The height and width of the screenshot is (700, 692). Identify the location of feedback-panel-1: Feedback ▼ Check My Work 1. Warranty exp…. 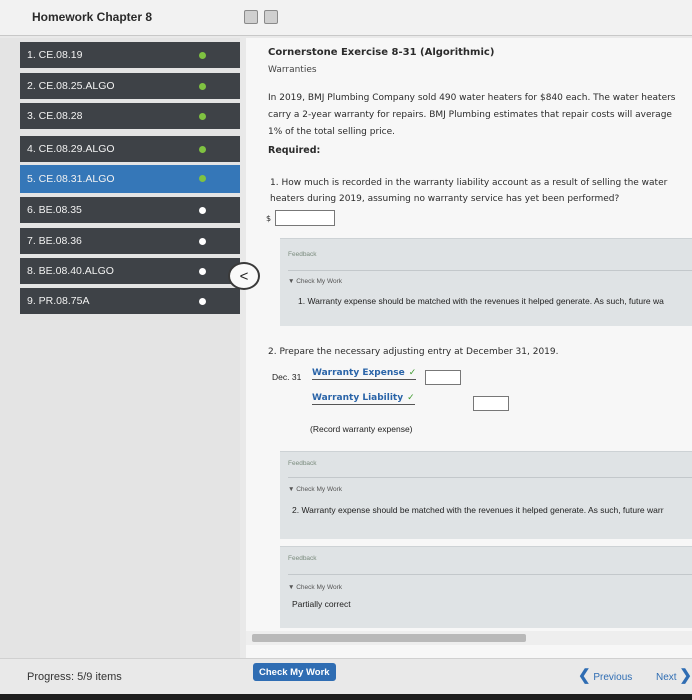
(486, 282).